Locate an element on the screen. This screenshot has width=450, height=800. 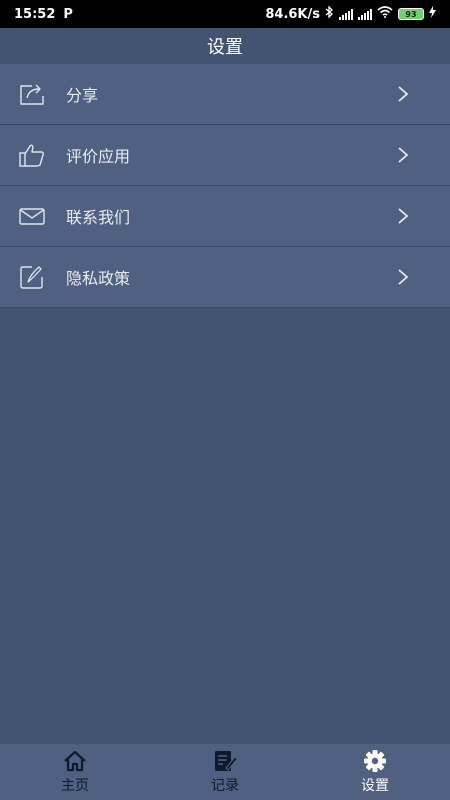
signal-icon is located at coordinates (346, 14).